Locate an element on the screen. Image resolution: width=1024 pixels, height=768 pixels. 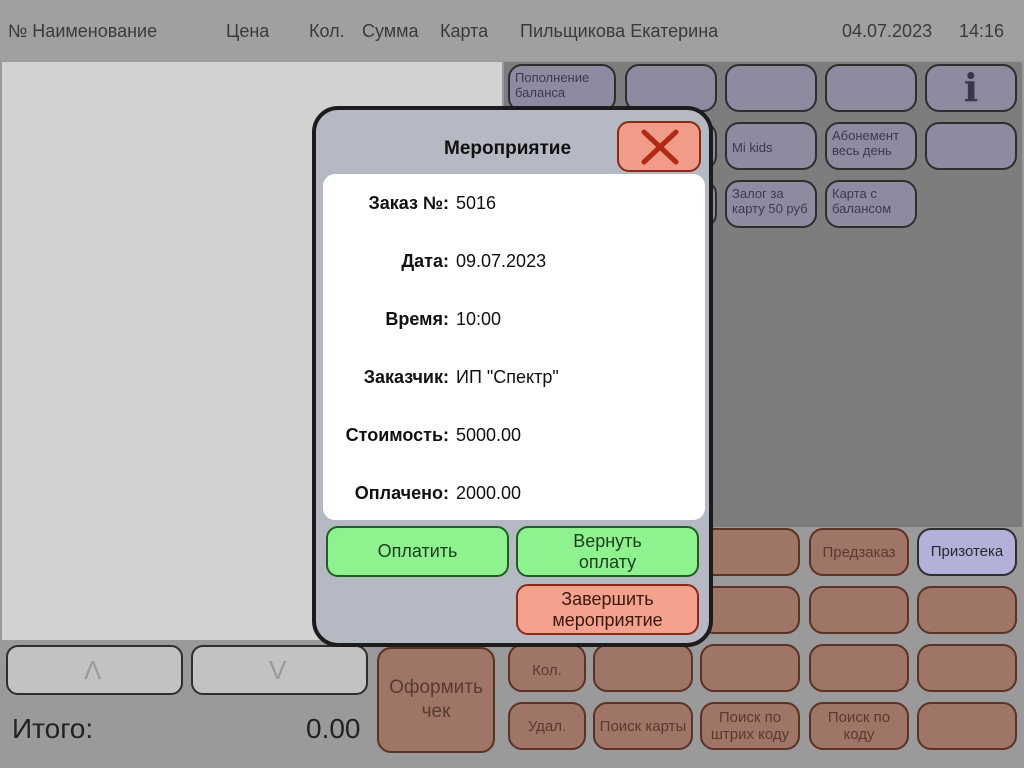
column-qty: Кол. is located at coordinates (327, 31).